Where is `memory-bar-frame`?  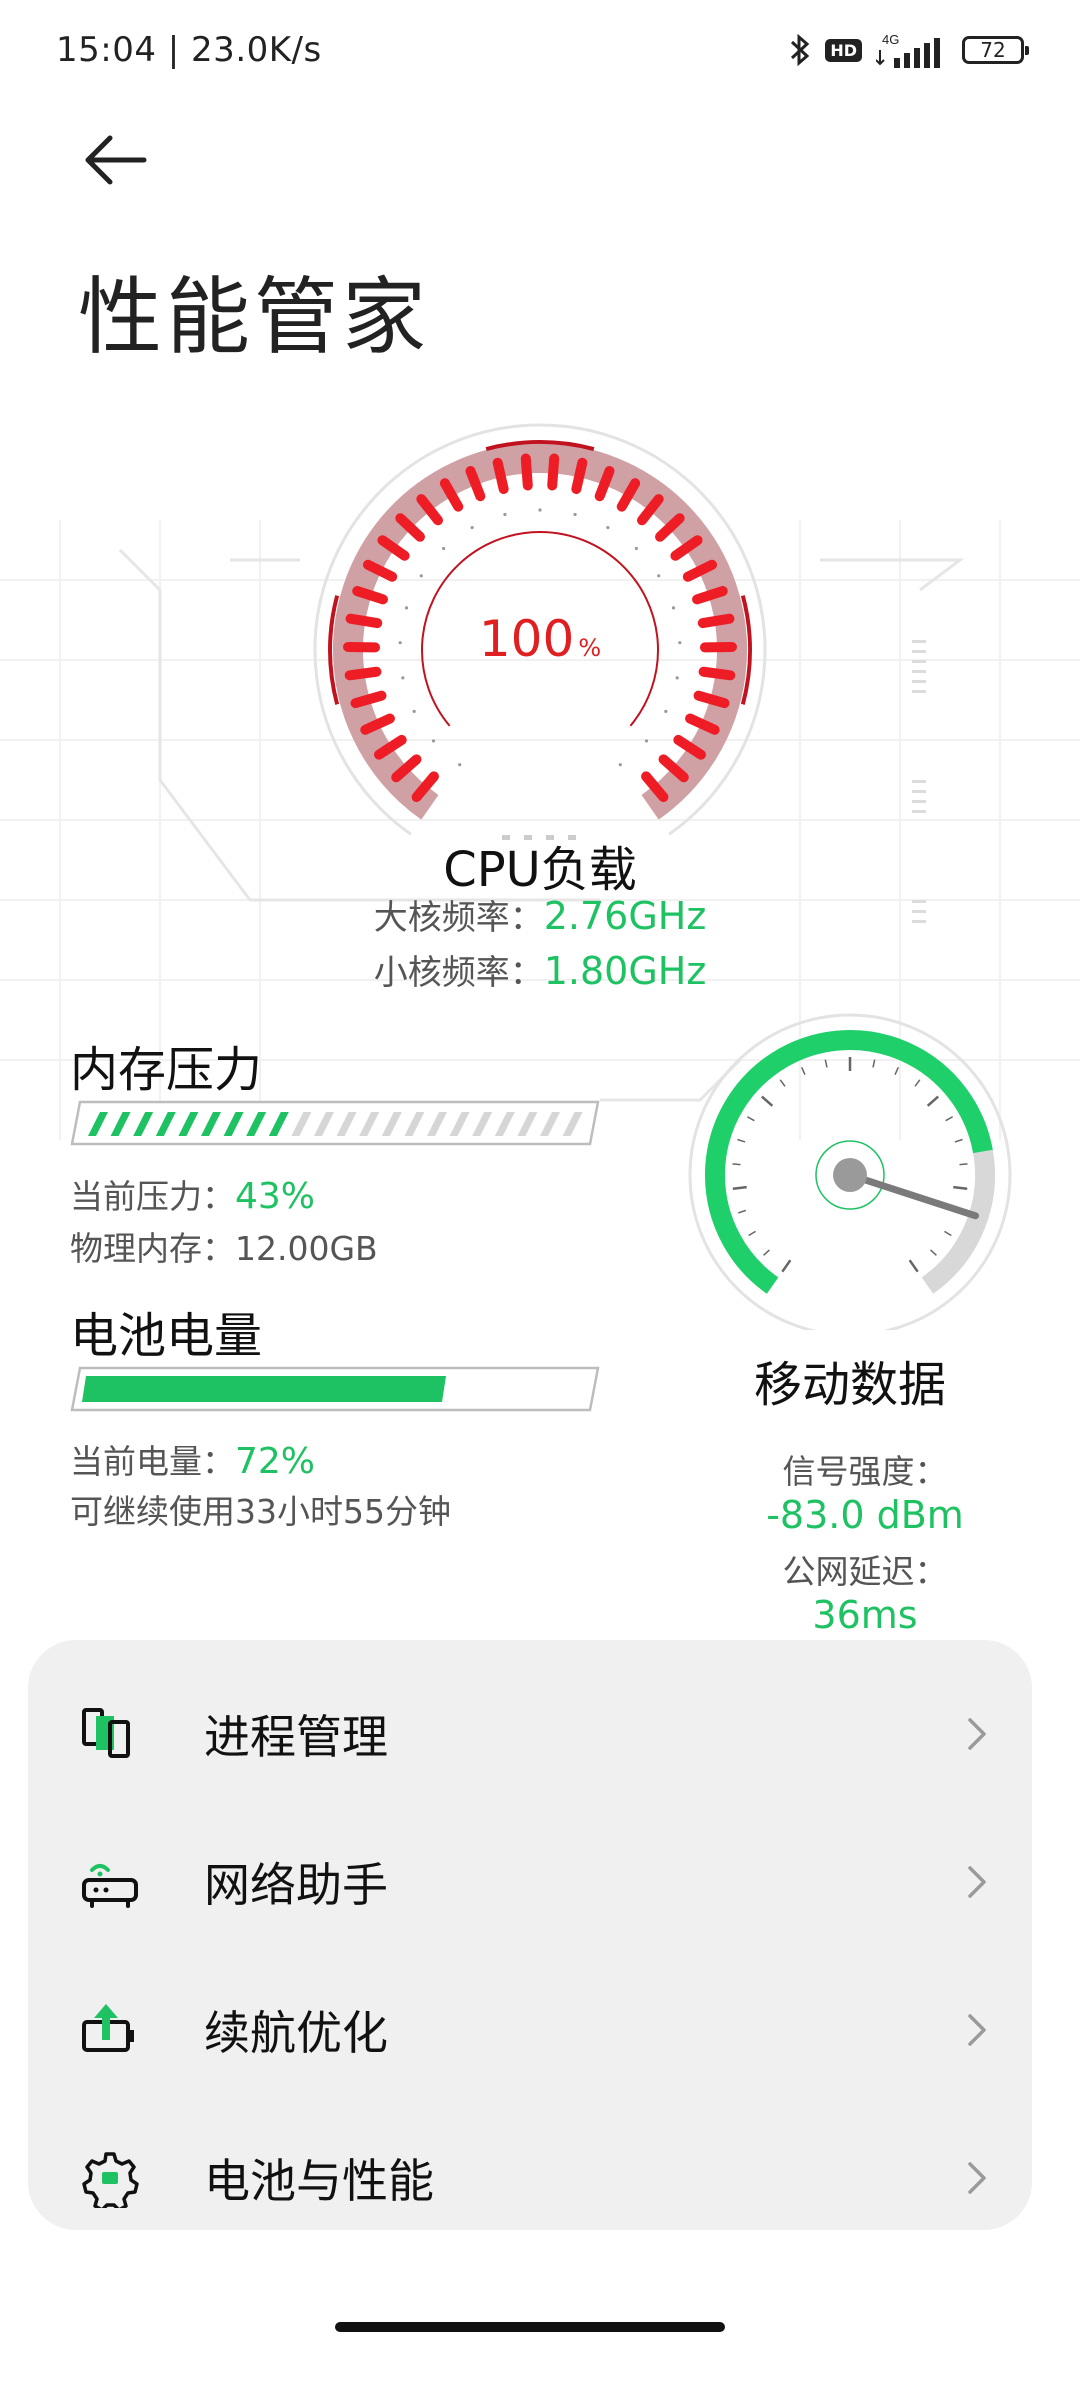 memory-bar-frame is located at coordinates (335, 1123).